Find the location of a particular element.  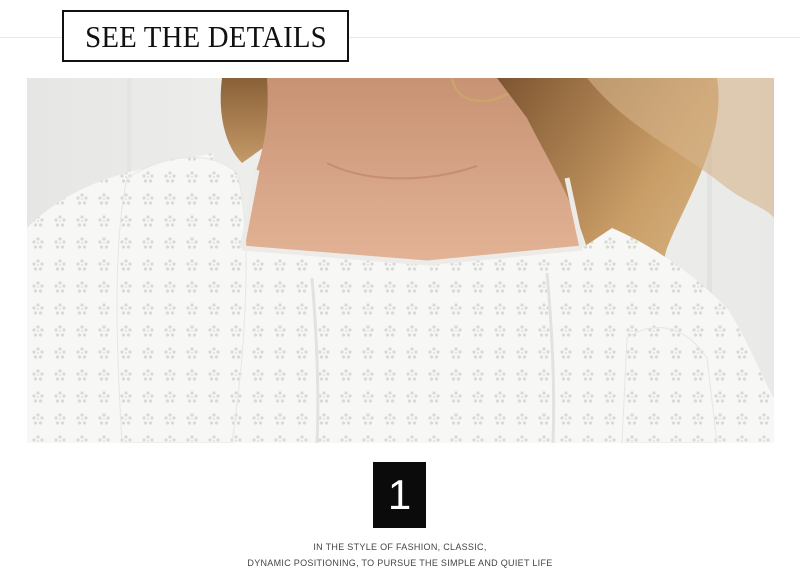

section-heading: SEE THE DETAILS is located at coordinates (205, 36).